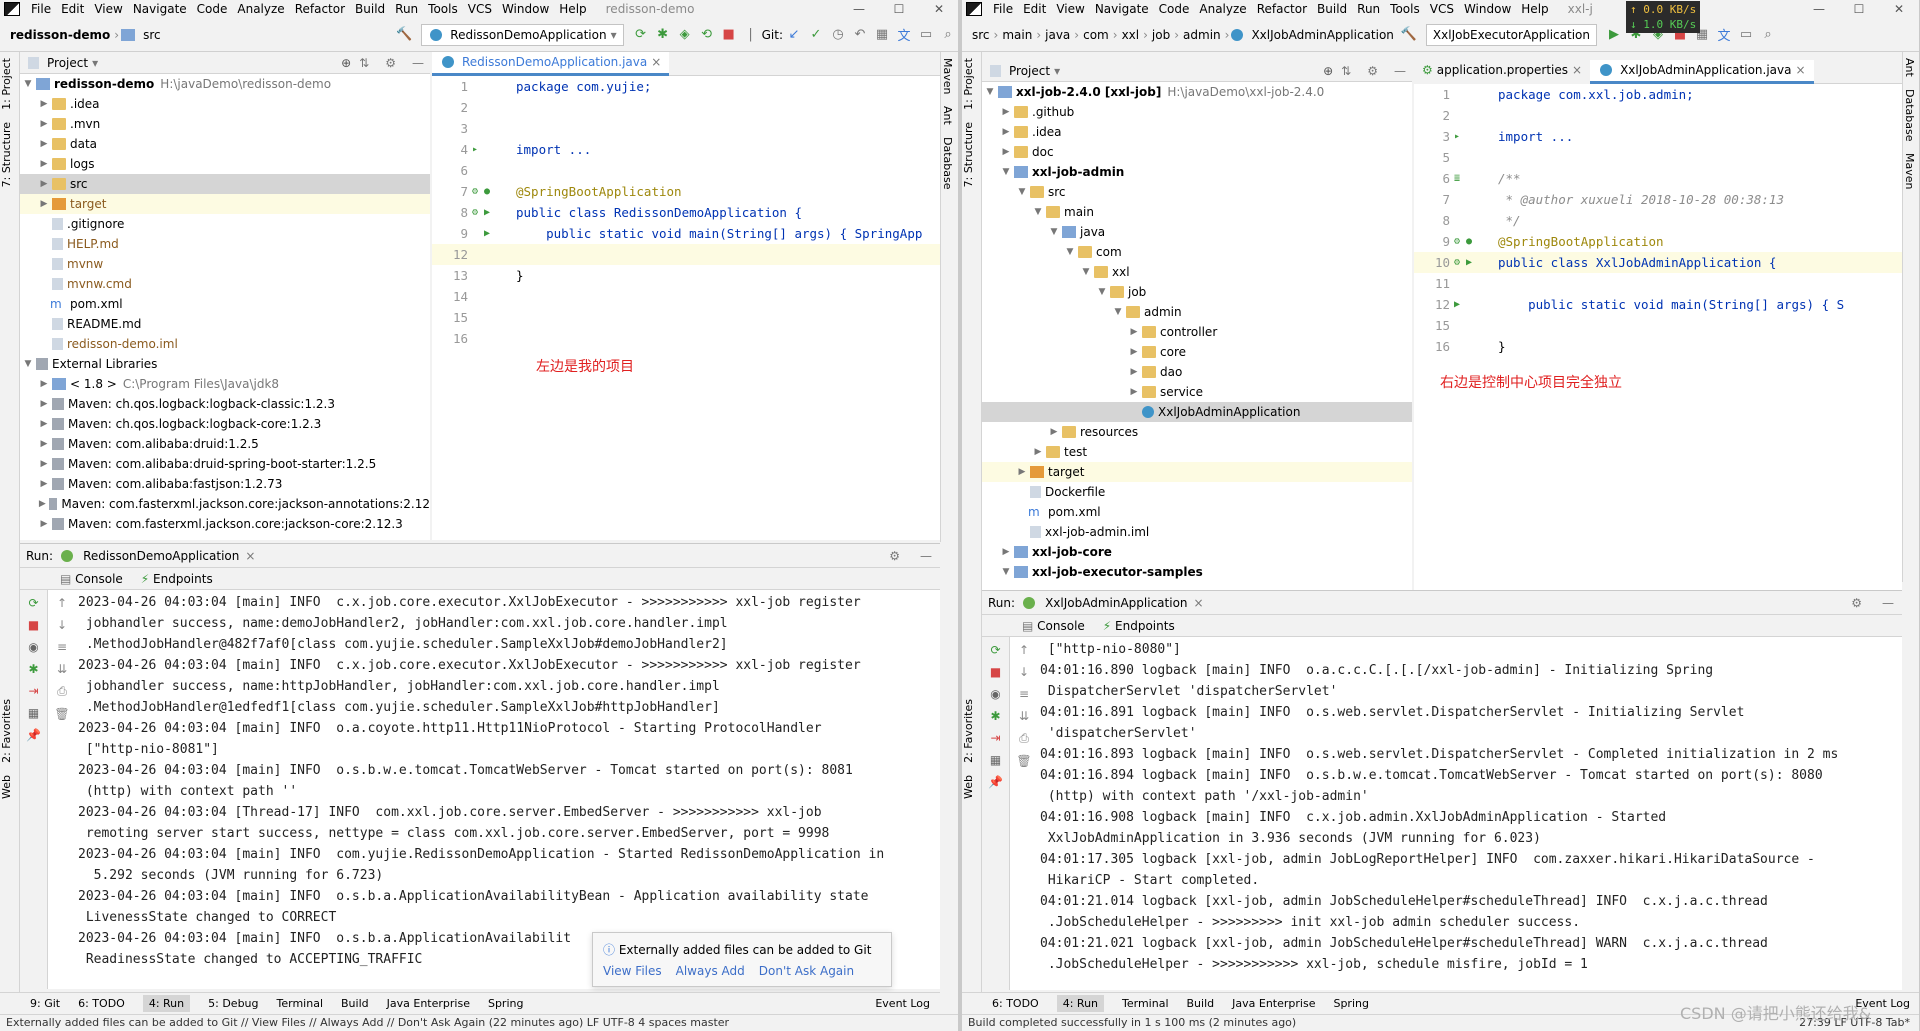  I want to click on tree-row-doc: ▶ doc, so click(1197, 152).